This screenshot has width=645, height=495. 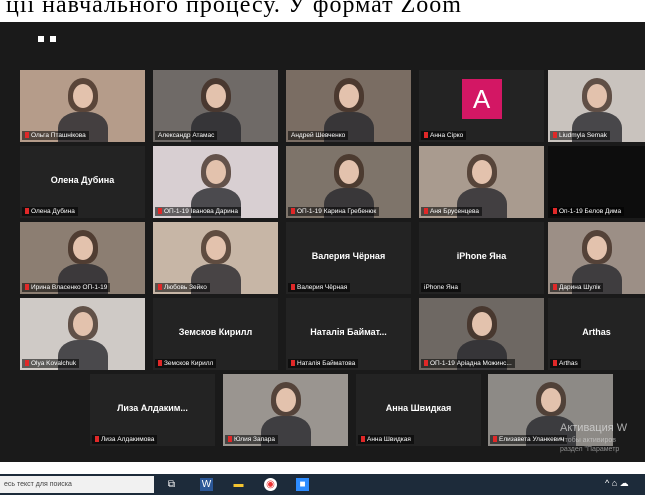 I want to click on participant-name-label: Любовь Зейко, so click(x=182, y=287).